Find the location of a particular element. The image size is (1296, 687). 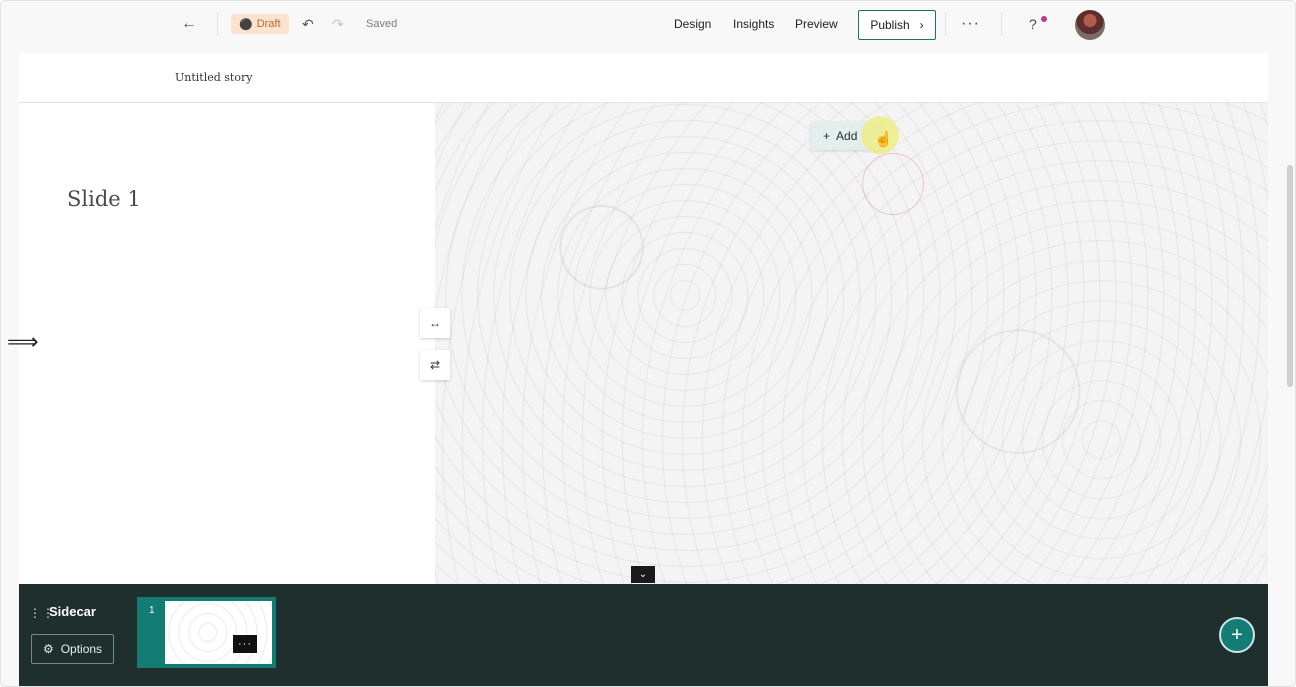

nav-design: Design is located at coordinates (692, 24).